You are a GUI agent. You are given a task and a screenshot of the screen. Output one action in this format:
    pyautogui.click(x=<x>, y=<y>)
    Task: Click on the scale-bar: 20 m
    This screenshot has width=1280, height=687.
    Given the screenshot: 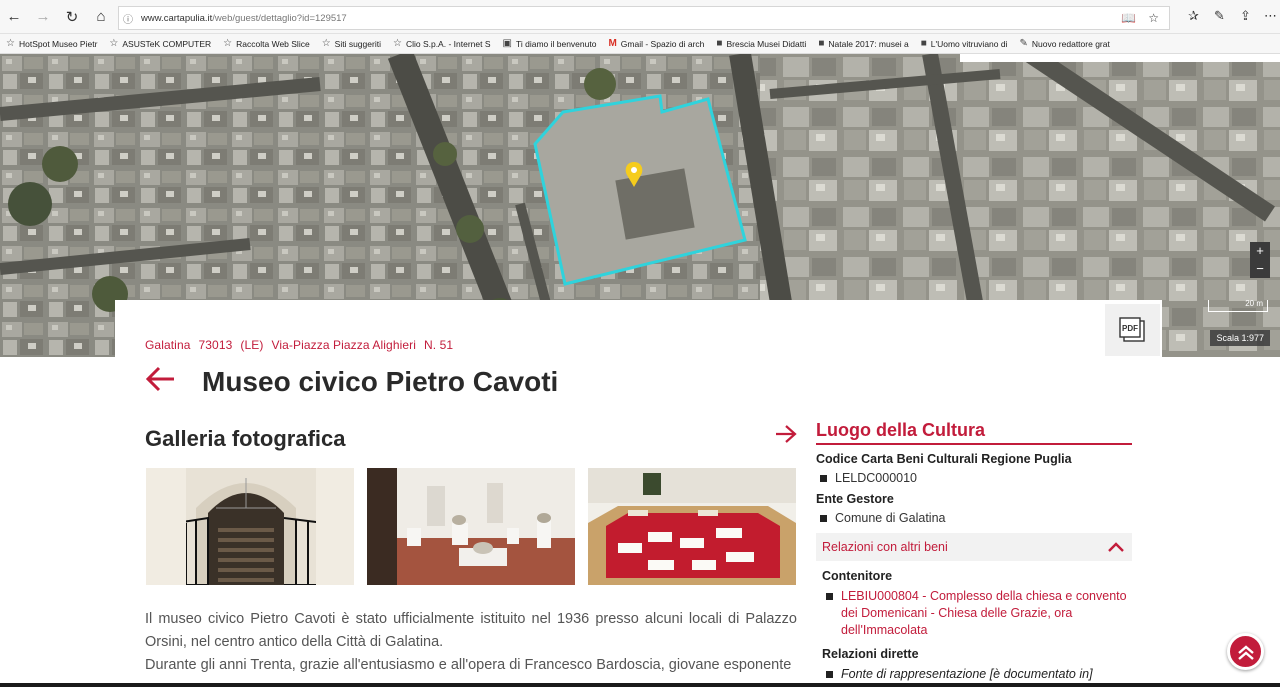 What is the action you would take?
    pyautogui.click(x=1238, y=306)
    